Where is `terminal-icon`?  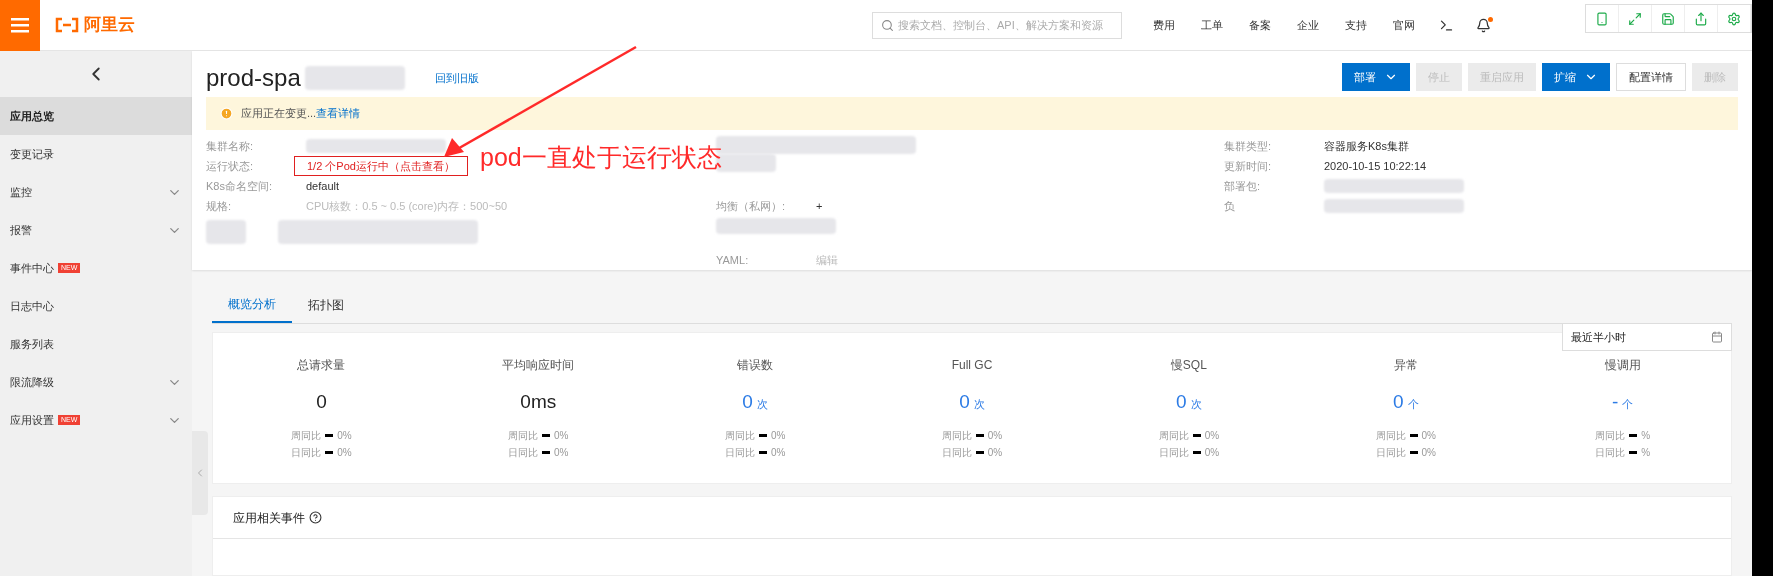 terminal-icon is located at coordinates (1446, 25).